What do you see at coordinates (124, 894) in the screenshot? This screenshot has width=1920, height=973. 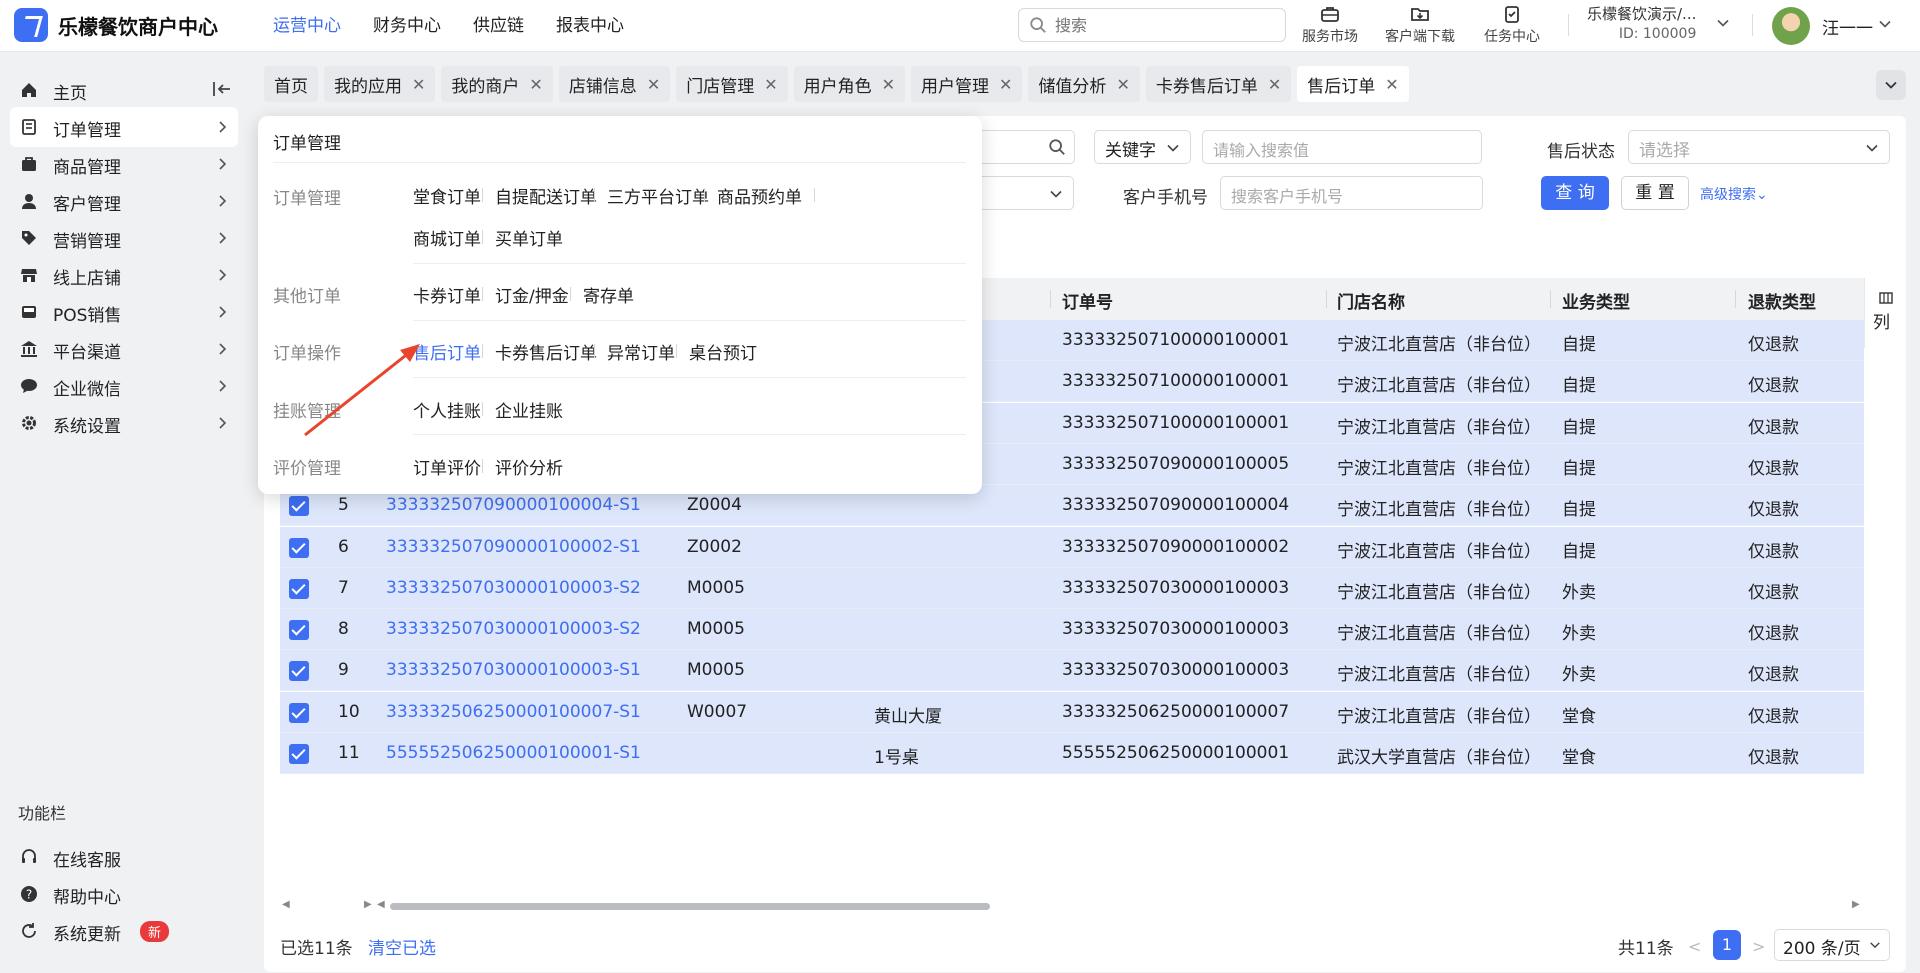 I see `sidebar-item-help: ? 帮助中心` at bounding box center [124, 894].